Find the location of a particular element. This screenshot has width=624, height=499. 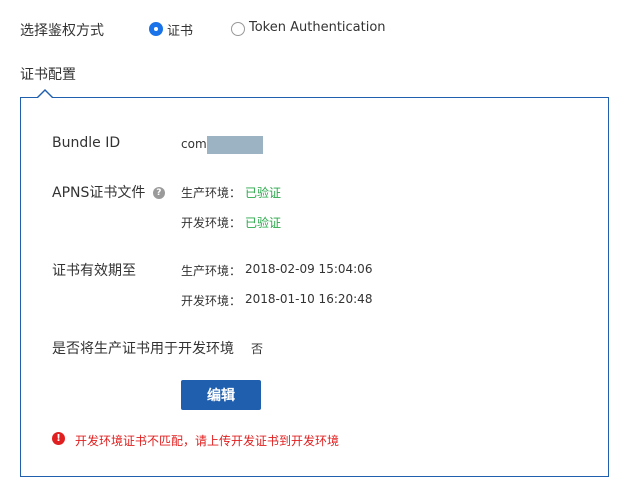

auth-method-label: 选择鉴权方式 is located at coordinates (62, 31).